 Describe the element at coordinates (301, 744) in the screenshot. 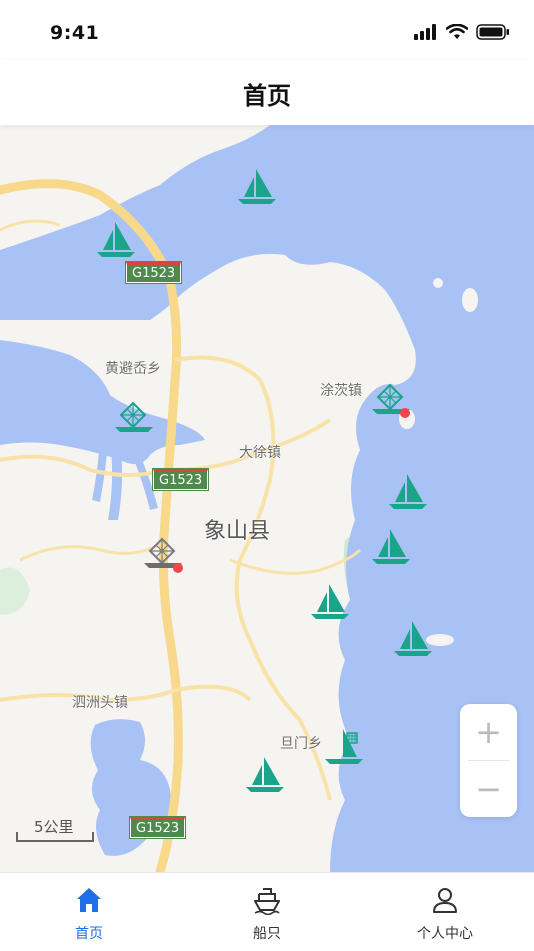

I see `place-label: 旦门乡` at that location.